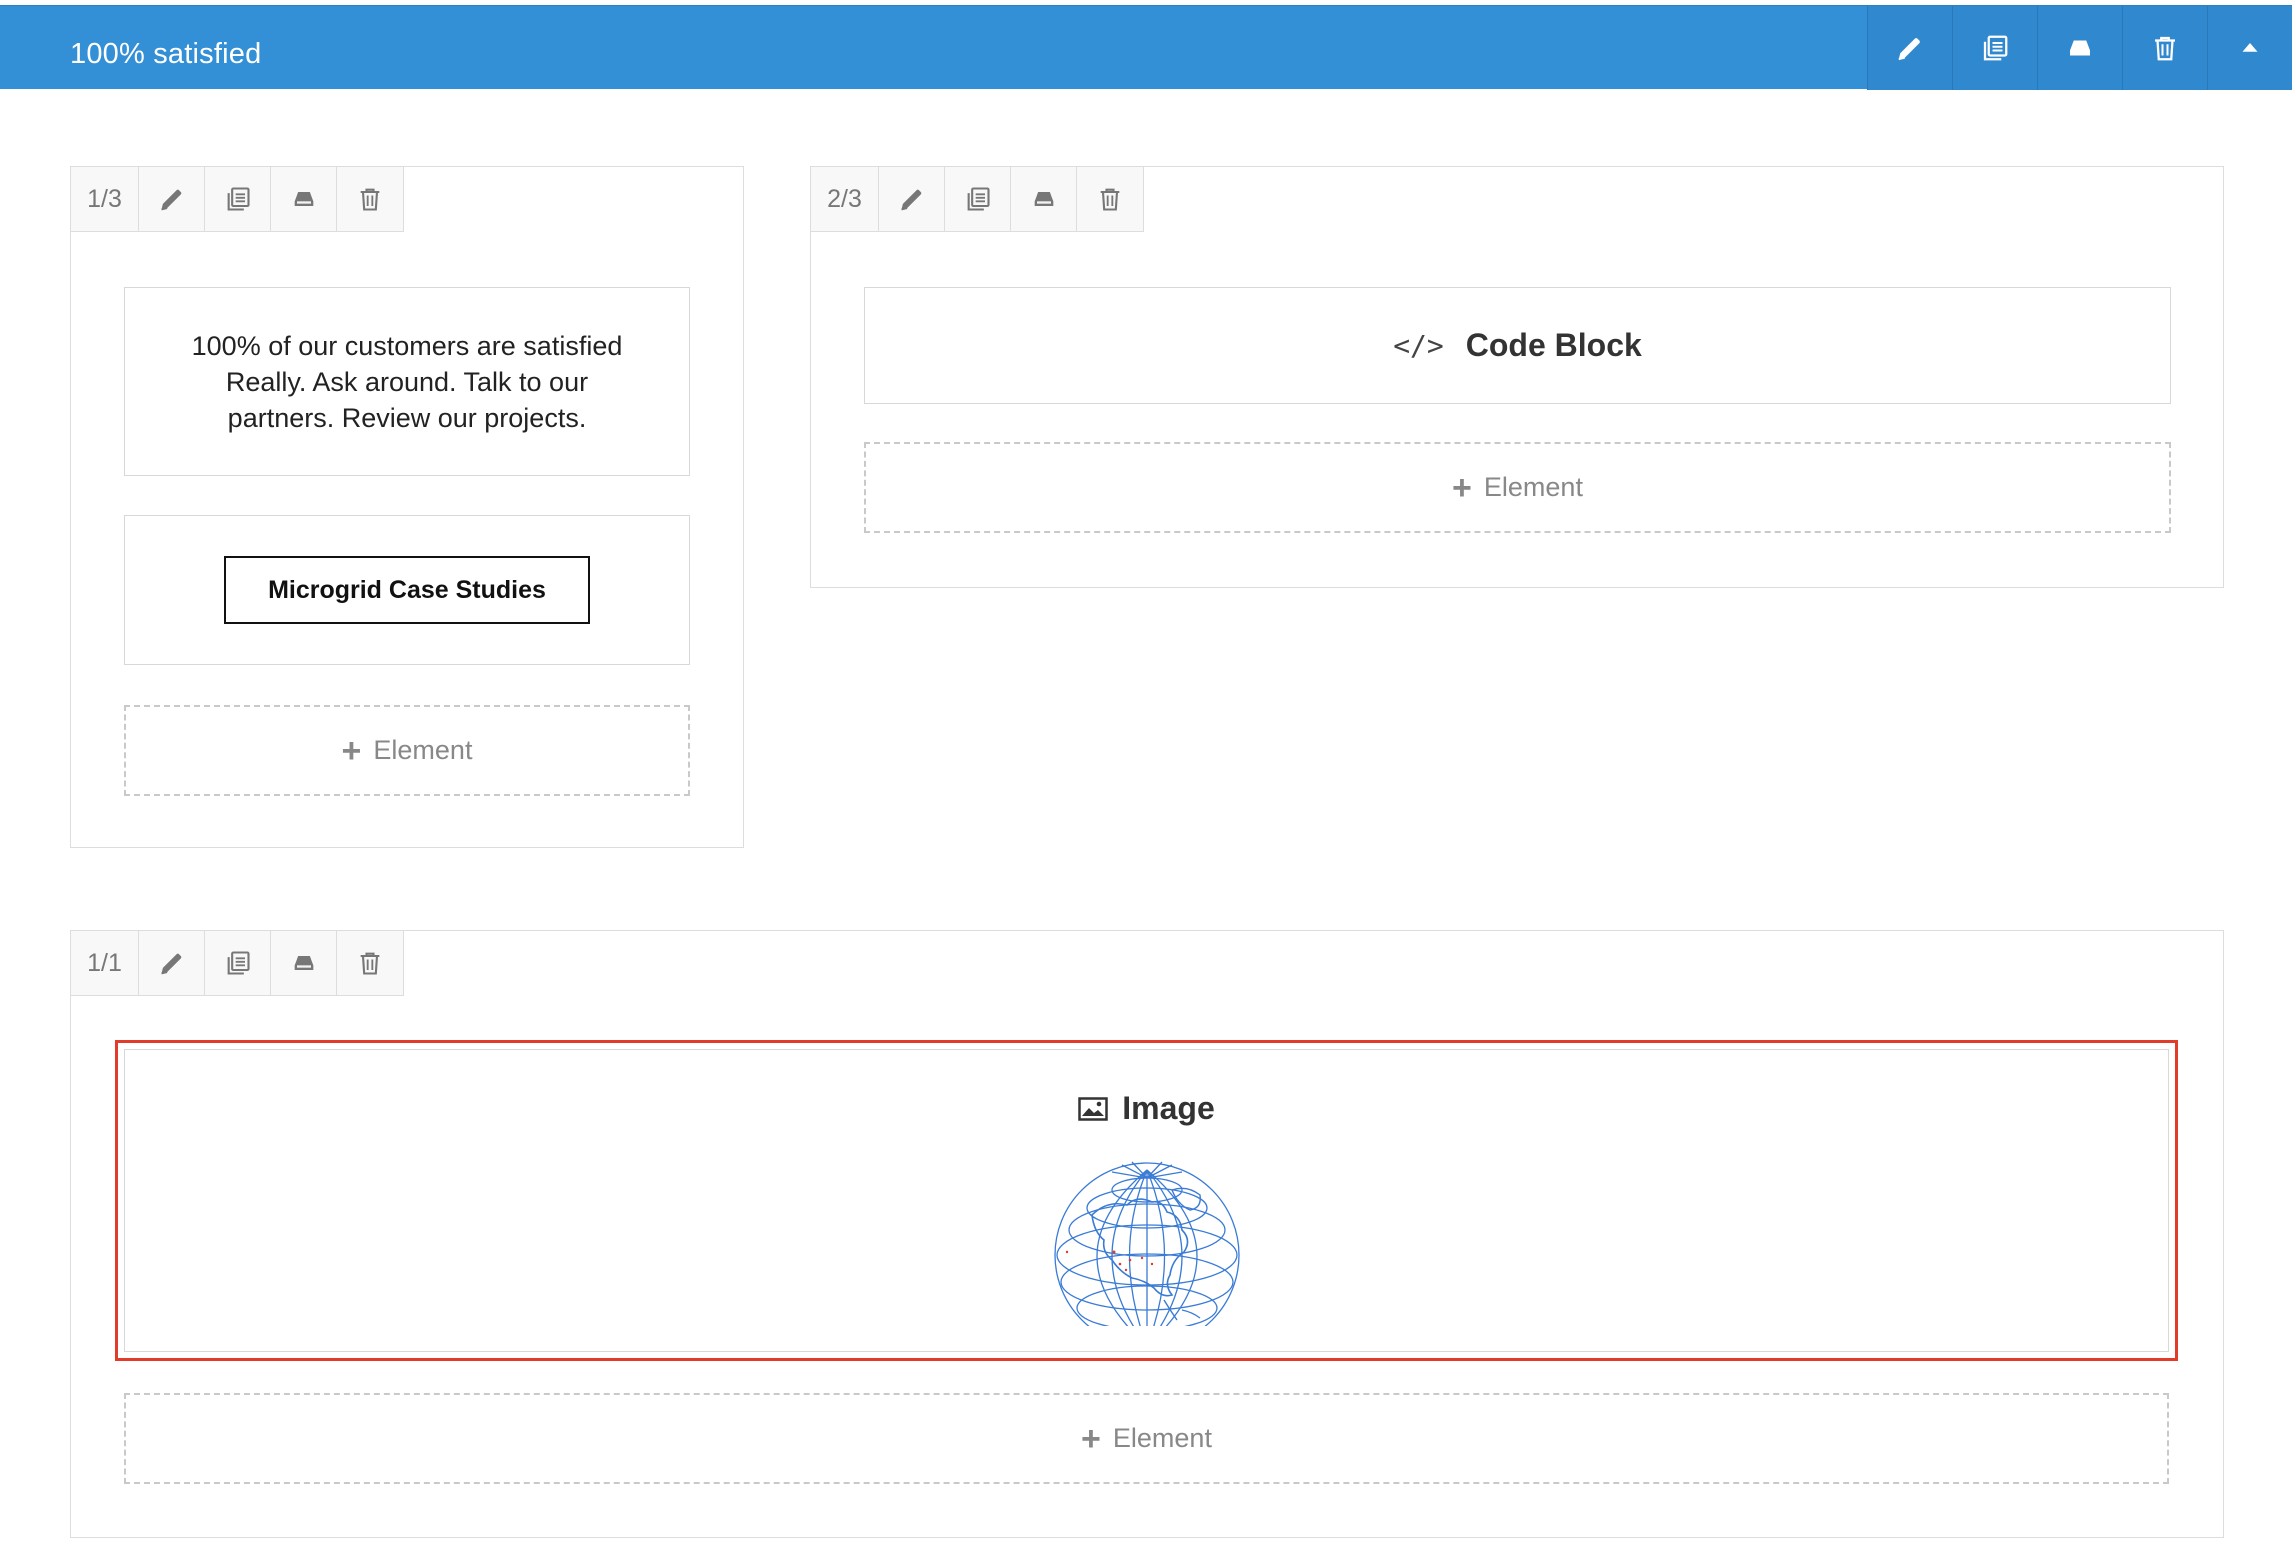  I want to click on column-size-label: 2/3, so click(845, 199).